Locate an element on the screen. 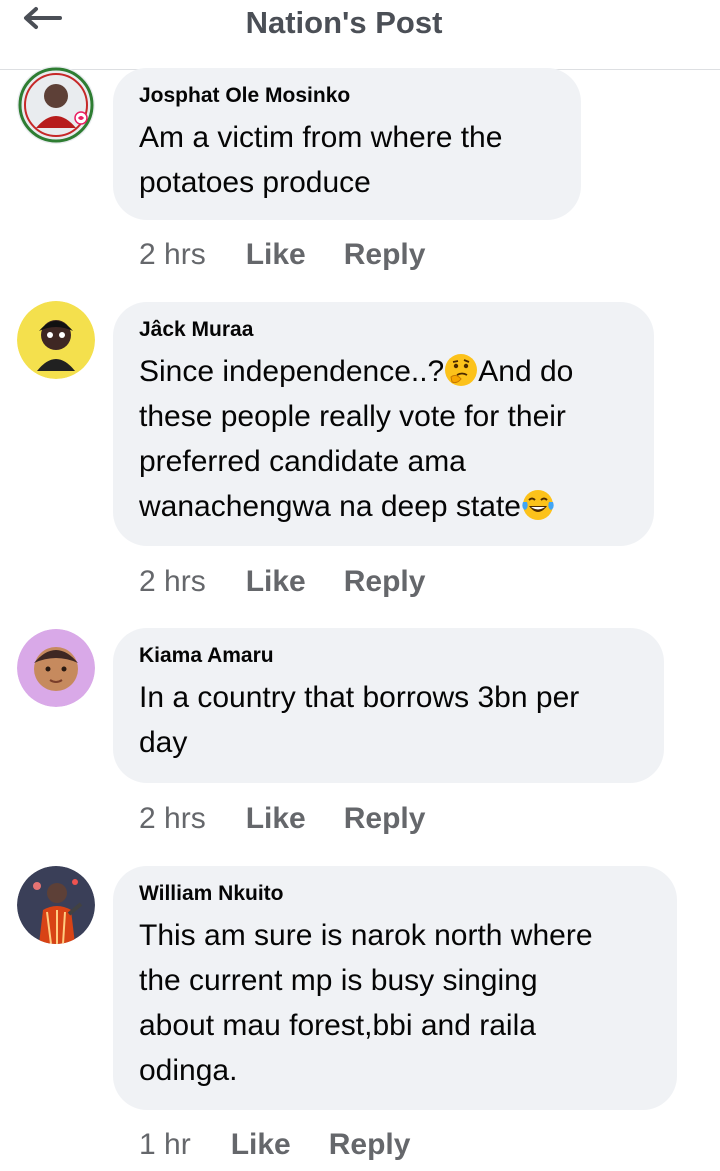 The width and height of the screenshot is (720, 1171). comment-author: Kiama Amaru is located at coordinates (388, 656).